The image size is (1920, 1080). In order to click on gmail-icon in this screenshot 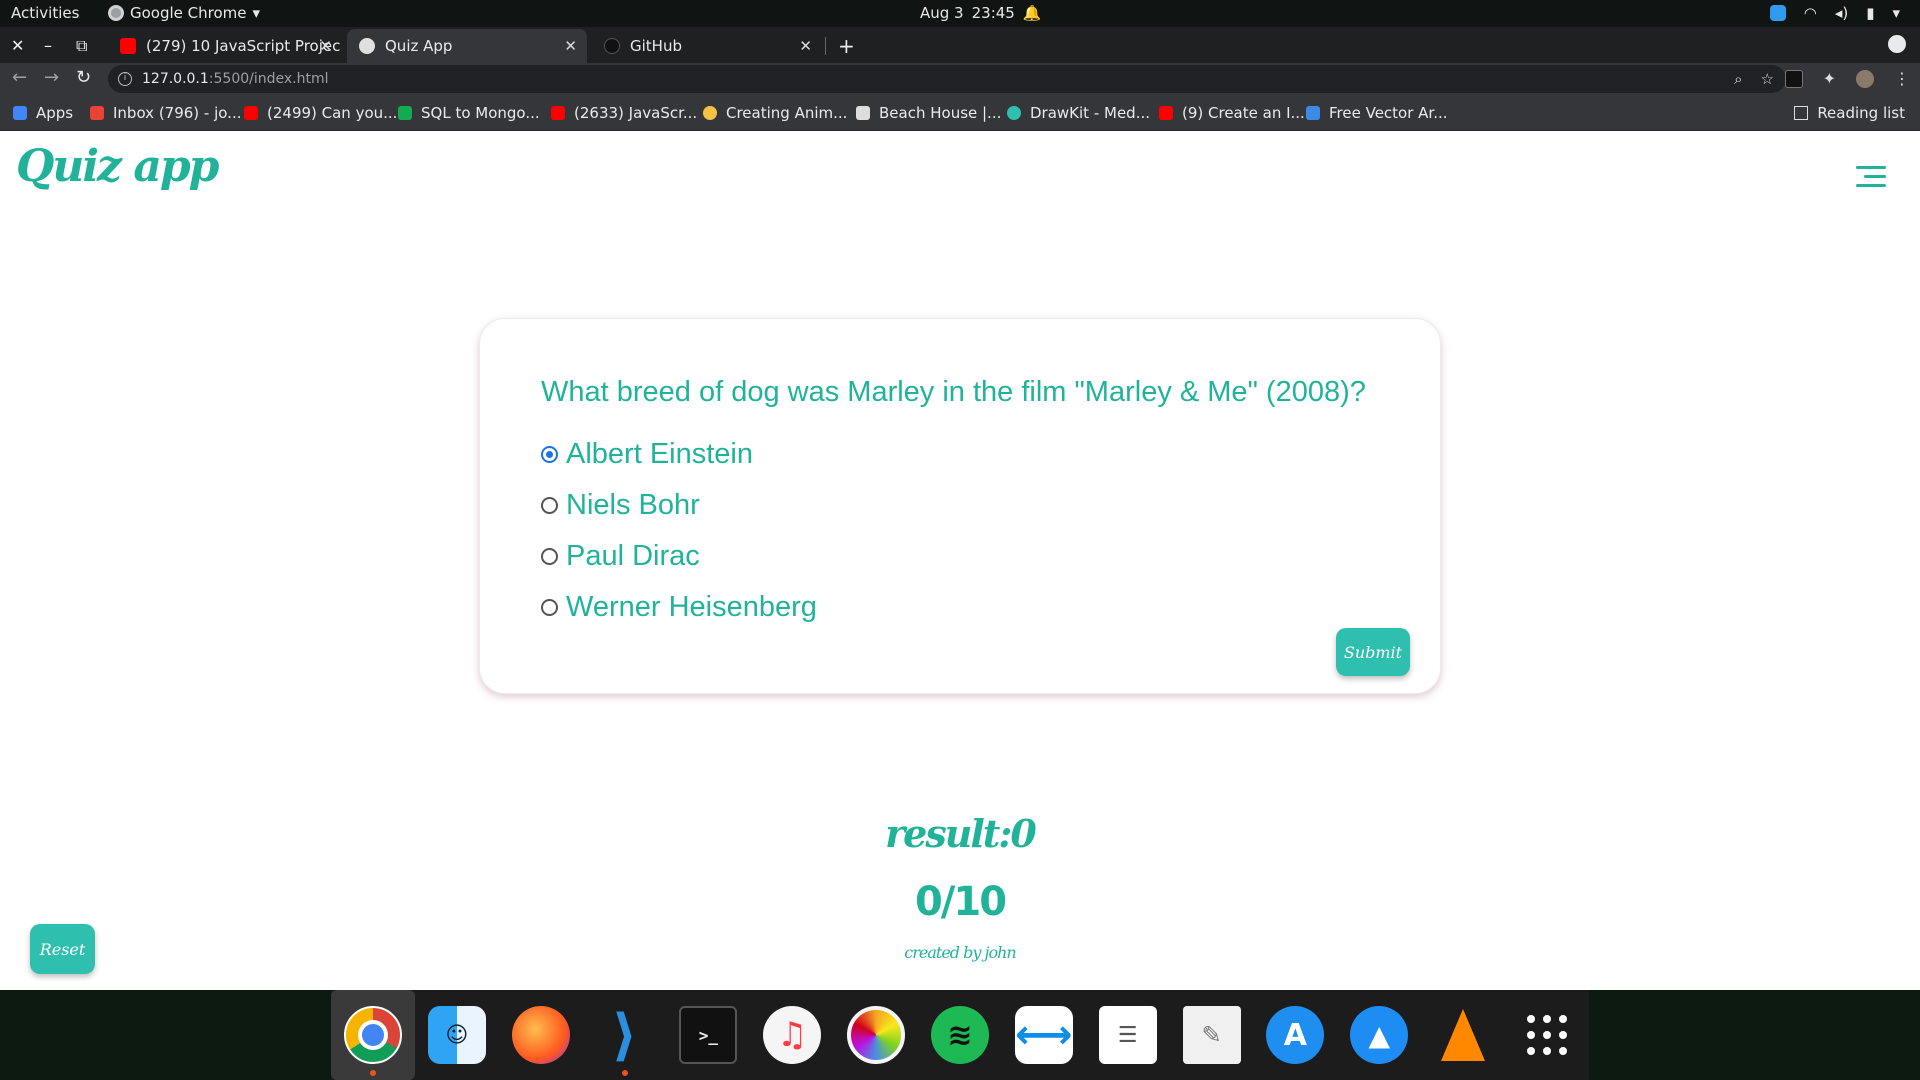, I will do `click(97, 113)`.